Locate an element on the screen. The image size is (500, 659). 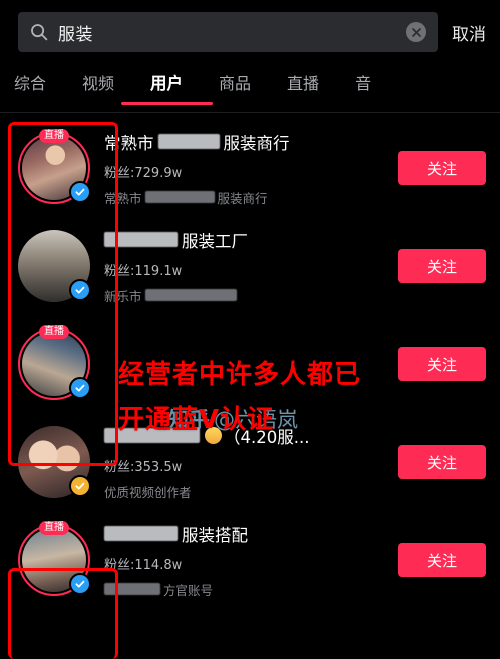
user-description-suffix: 方官账号 is located at coordinates (188, 590).